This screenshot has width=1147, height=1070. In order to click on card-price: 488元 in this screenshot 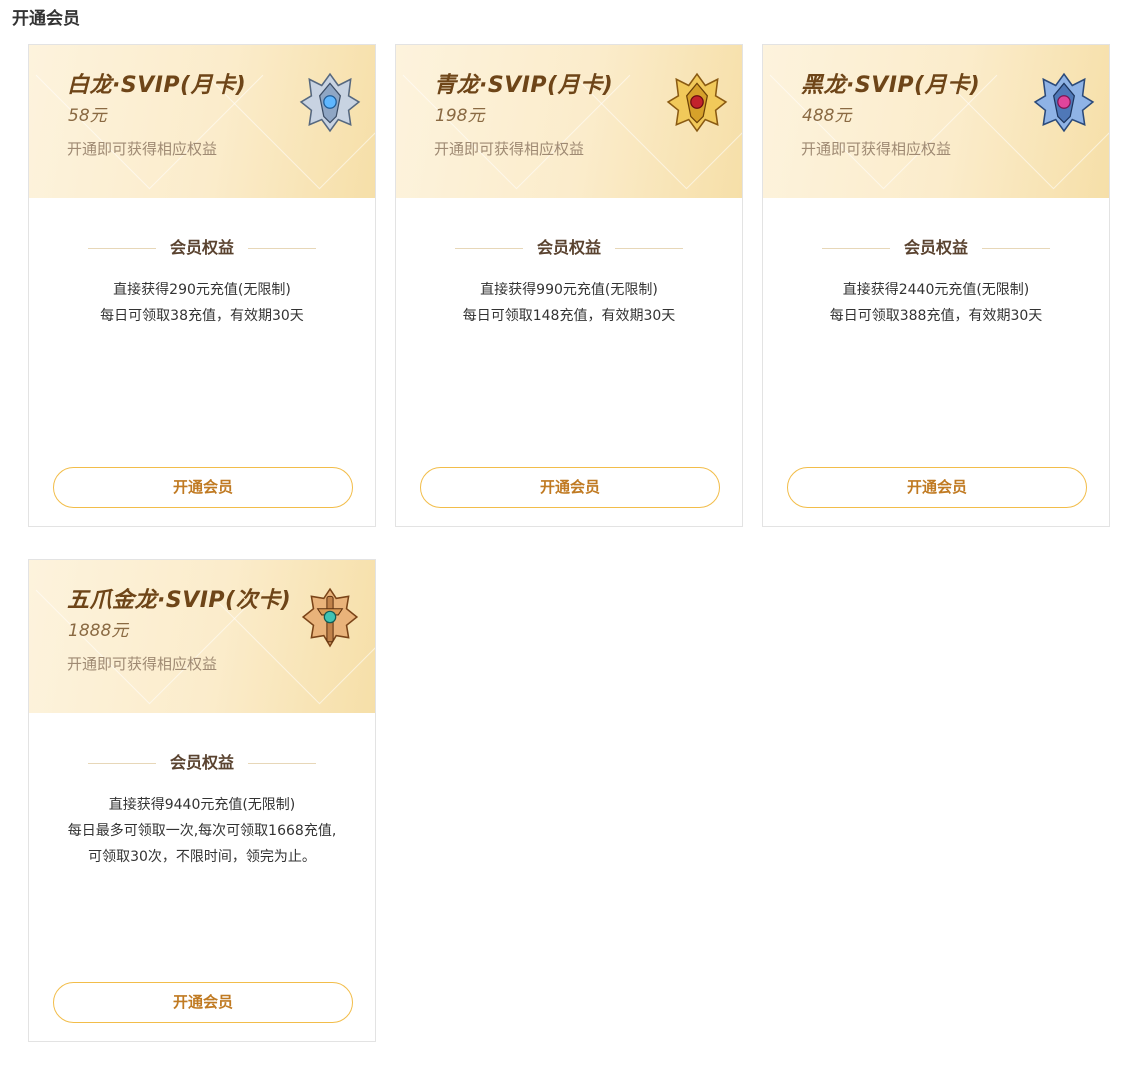, I will do `click(827, 116)`.